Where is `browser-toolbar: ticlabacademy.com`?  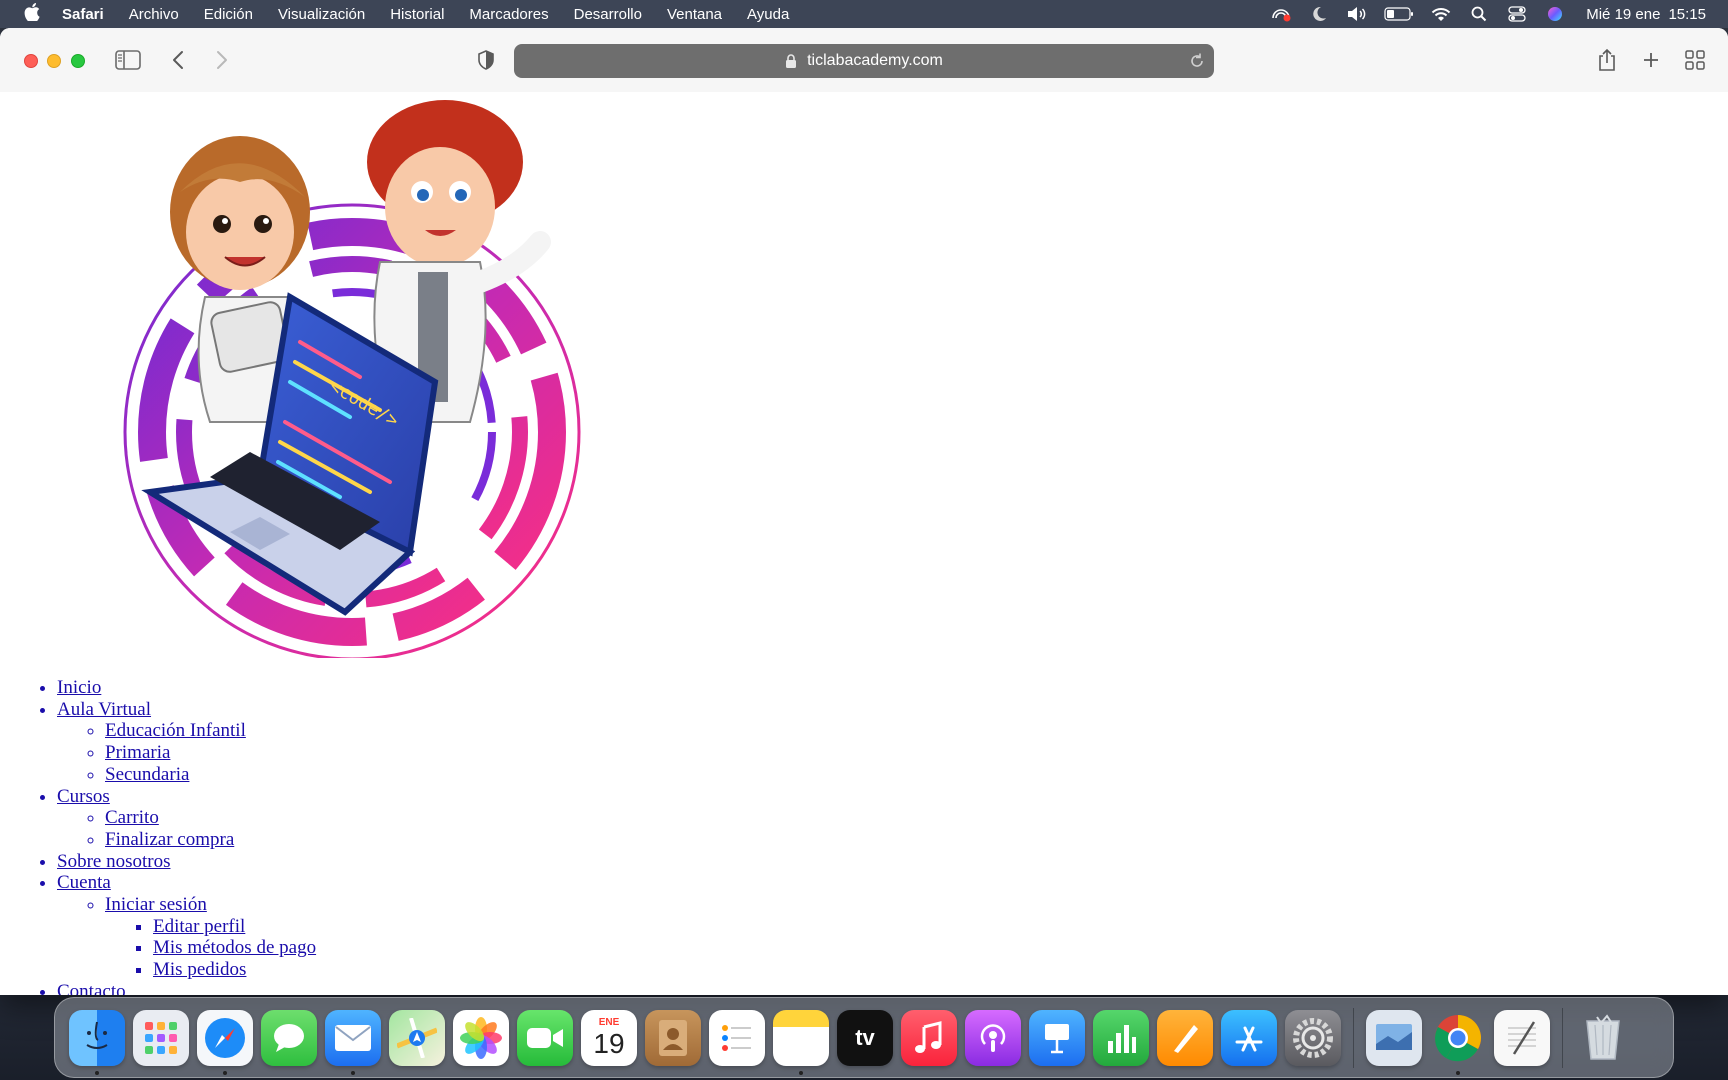 browser-toolbar: ticlabacademy.com is located at coordinates (864, 60).